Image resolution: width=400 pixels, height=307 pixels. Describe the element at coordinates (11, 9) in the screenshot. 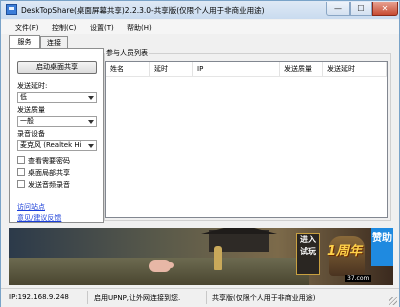

I see `app-icon` at that location.